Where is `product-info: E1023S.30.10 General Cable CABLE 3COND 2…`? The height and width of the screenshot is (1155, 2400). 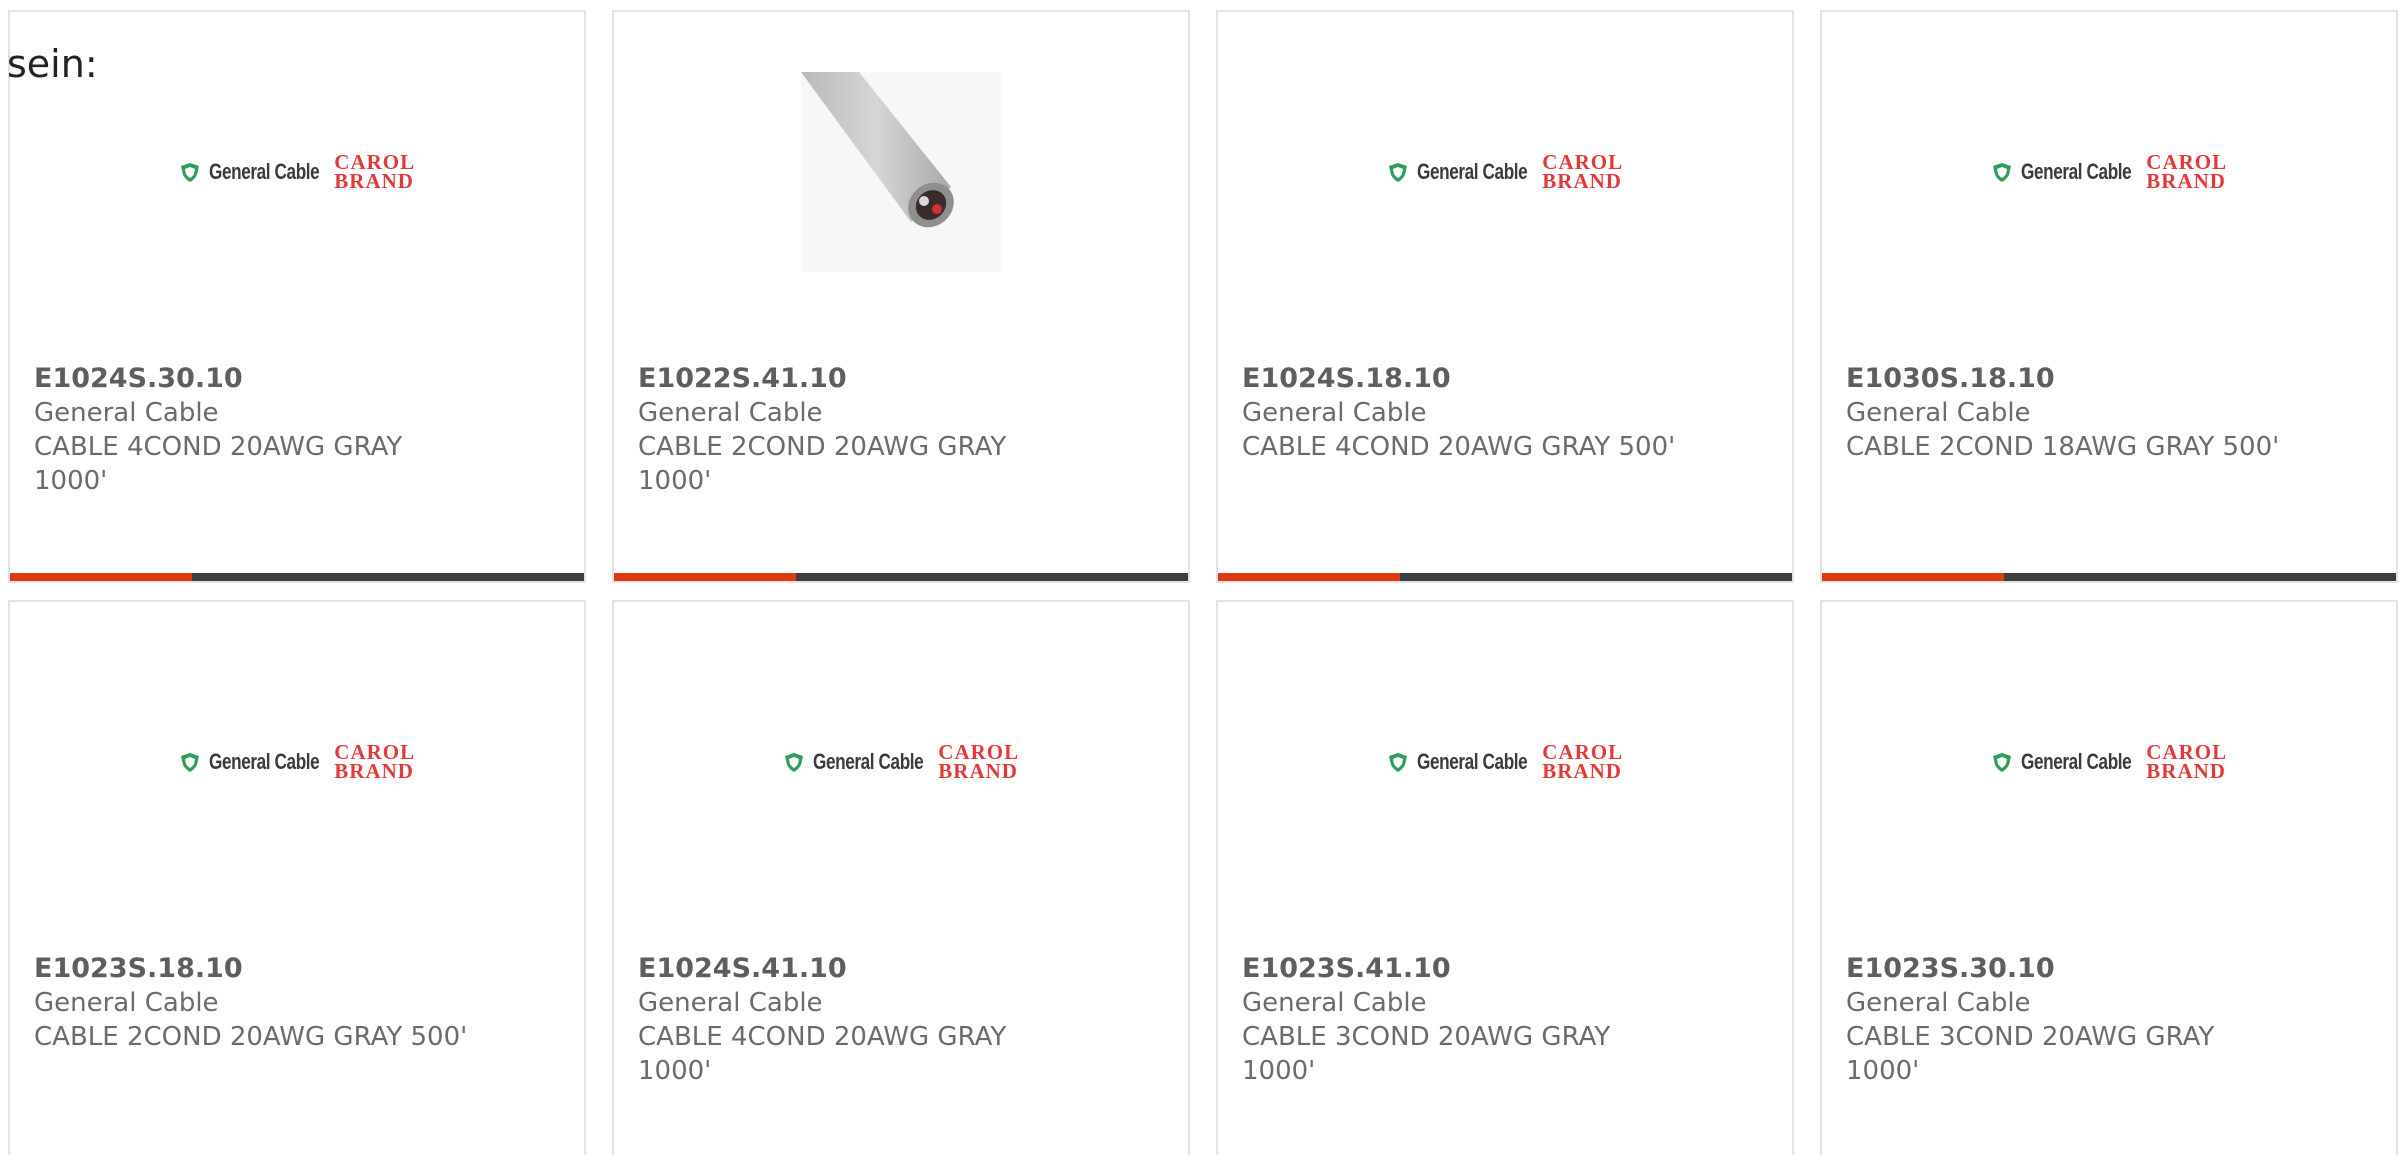
product-info: E1023S.30.10 General Cable CABLE 3COND 2… is located at coordinates (2111, 1020).